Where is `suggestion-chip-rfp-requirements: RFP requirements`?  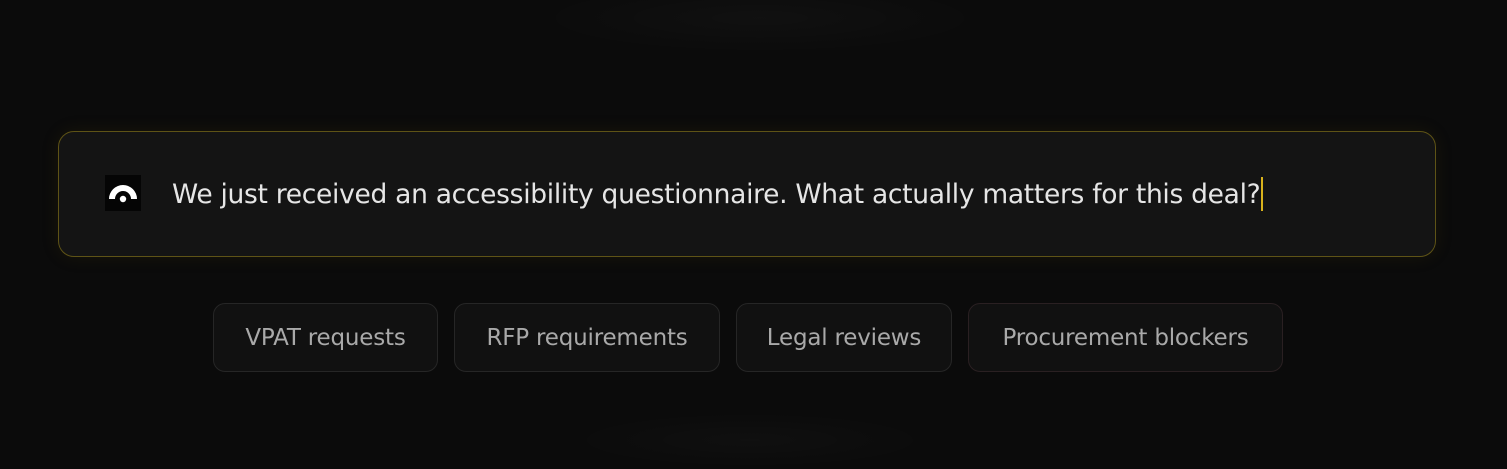 suggestion-chip-rfp-requirements: RFP requirements is located at coordinates (587, 337).